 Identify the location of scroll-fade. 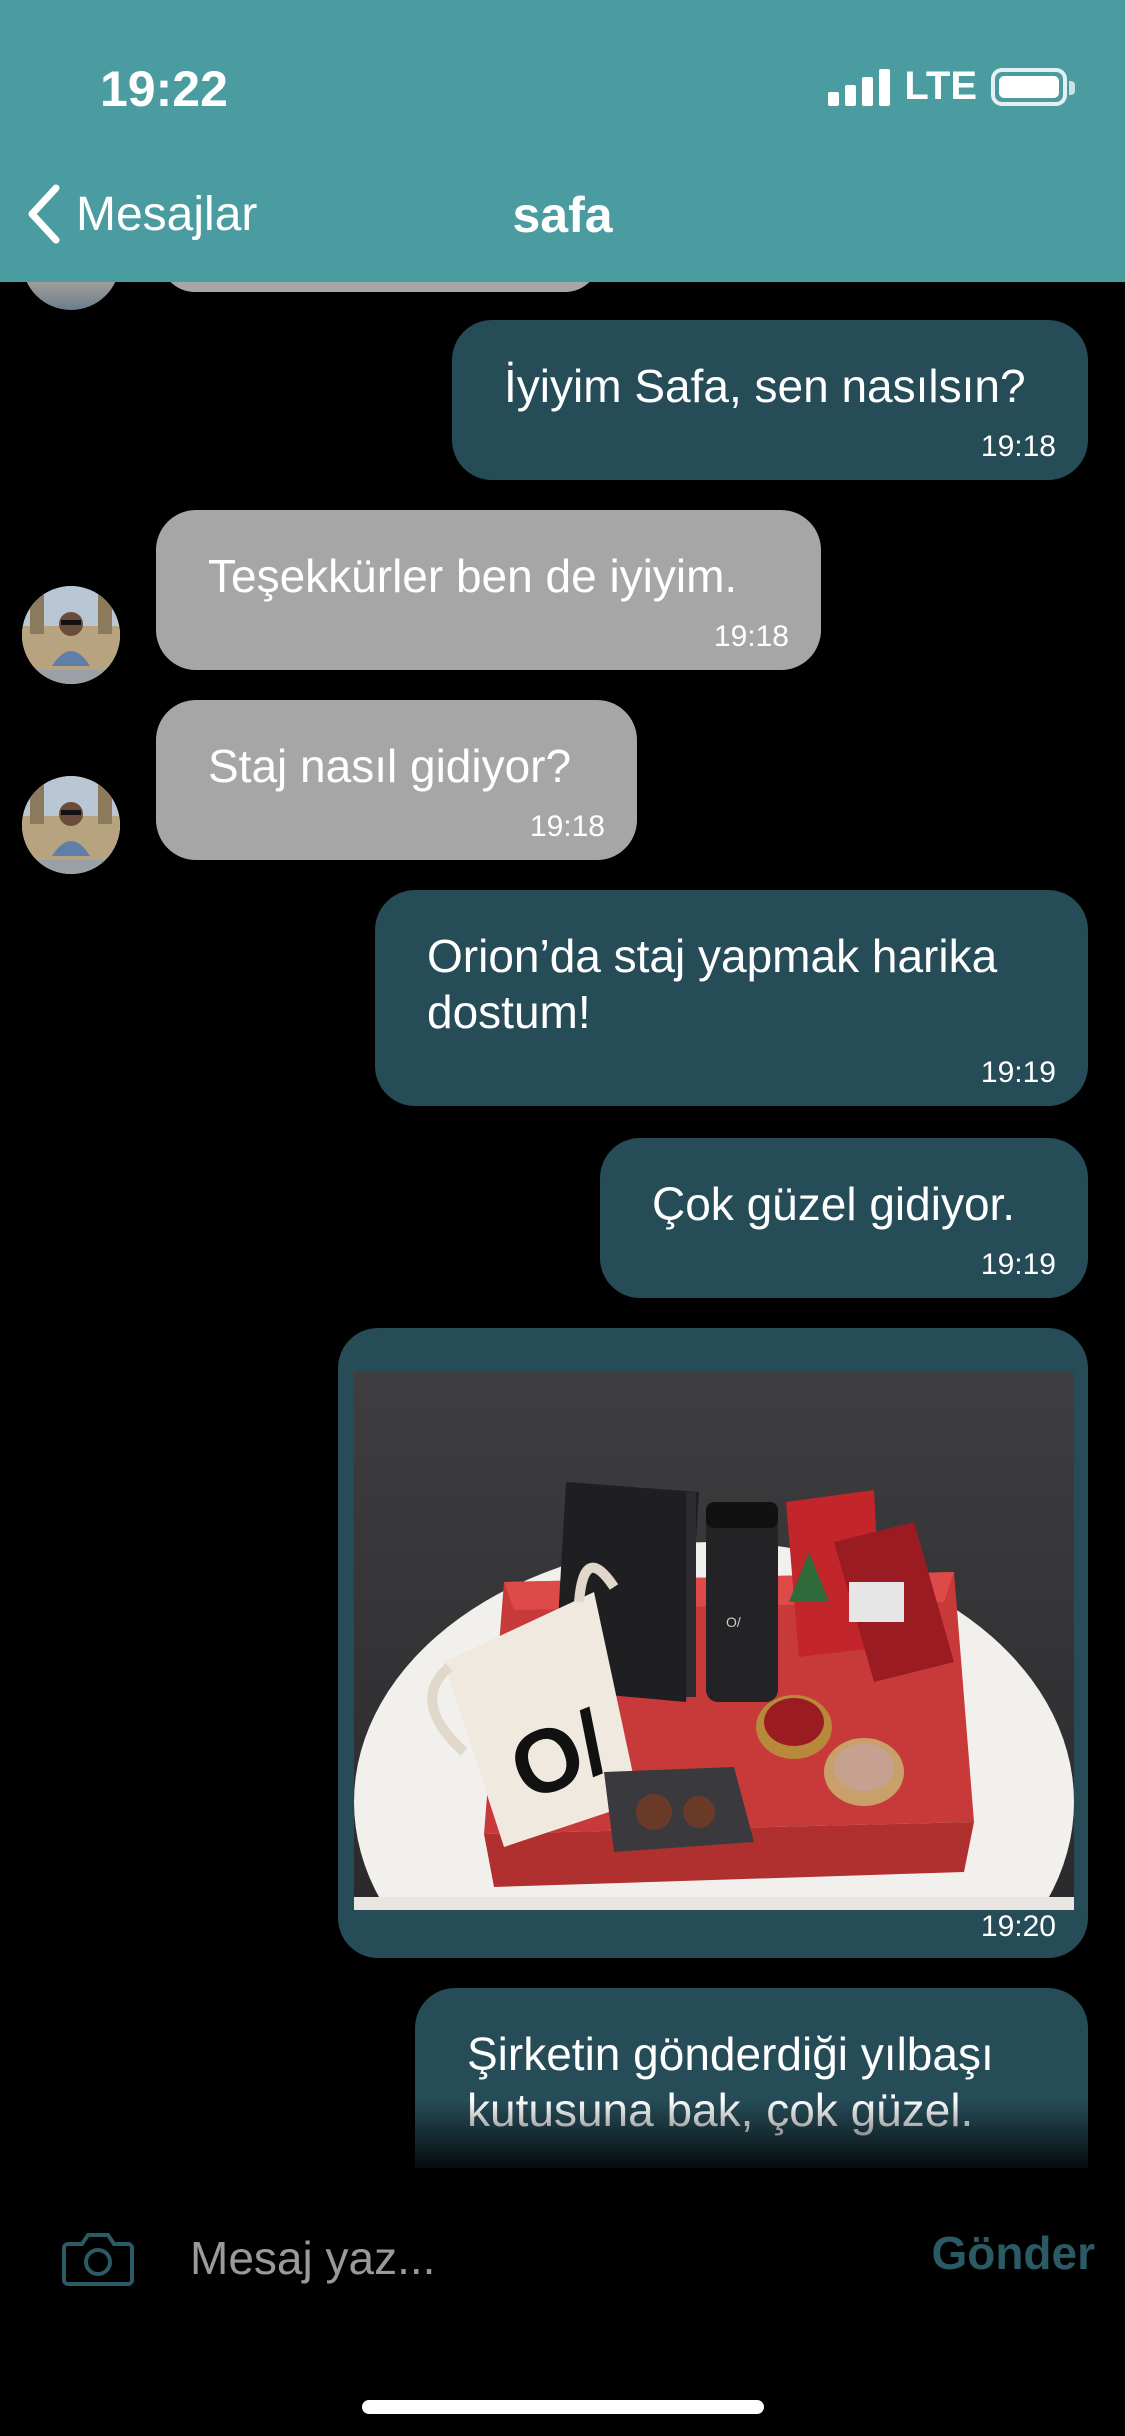
(562, 2134).